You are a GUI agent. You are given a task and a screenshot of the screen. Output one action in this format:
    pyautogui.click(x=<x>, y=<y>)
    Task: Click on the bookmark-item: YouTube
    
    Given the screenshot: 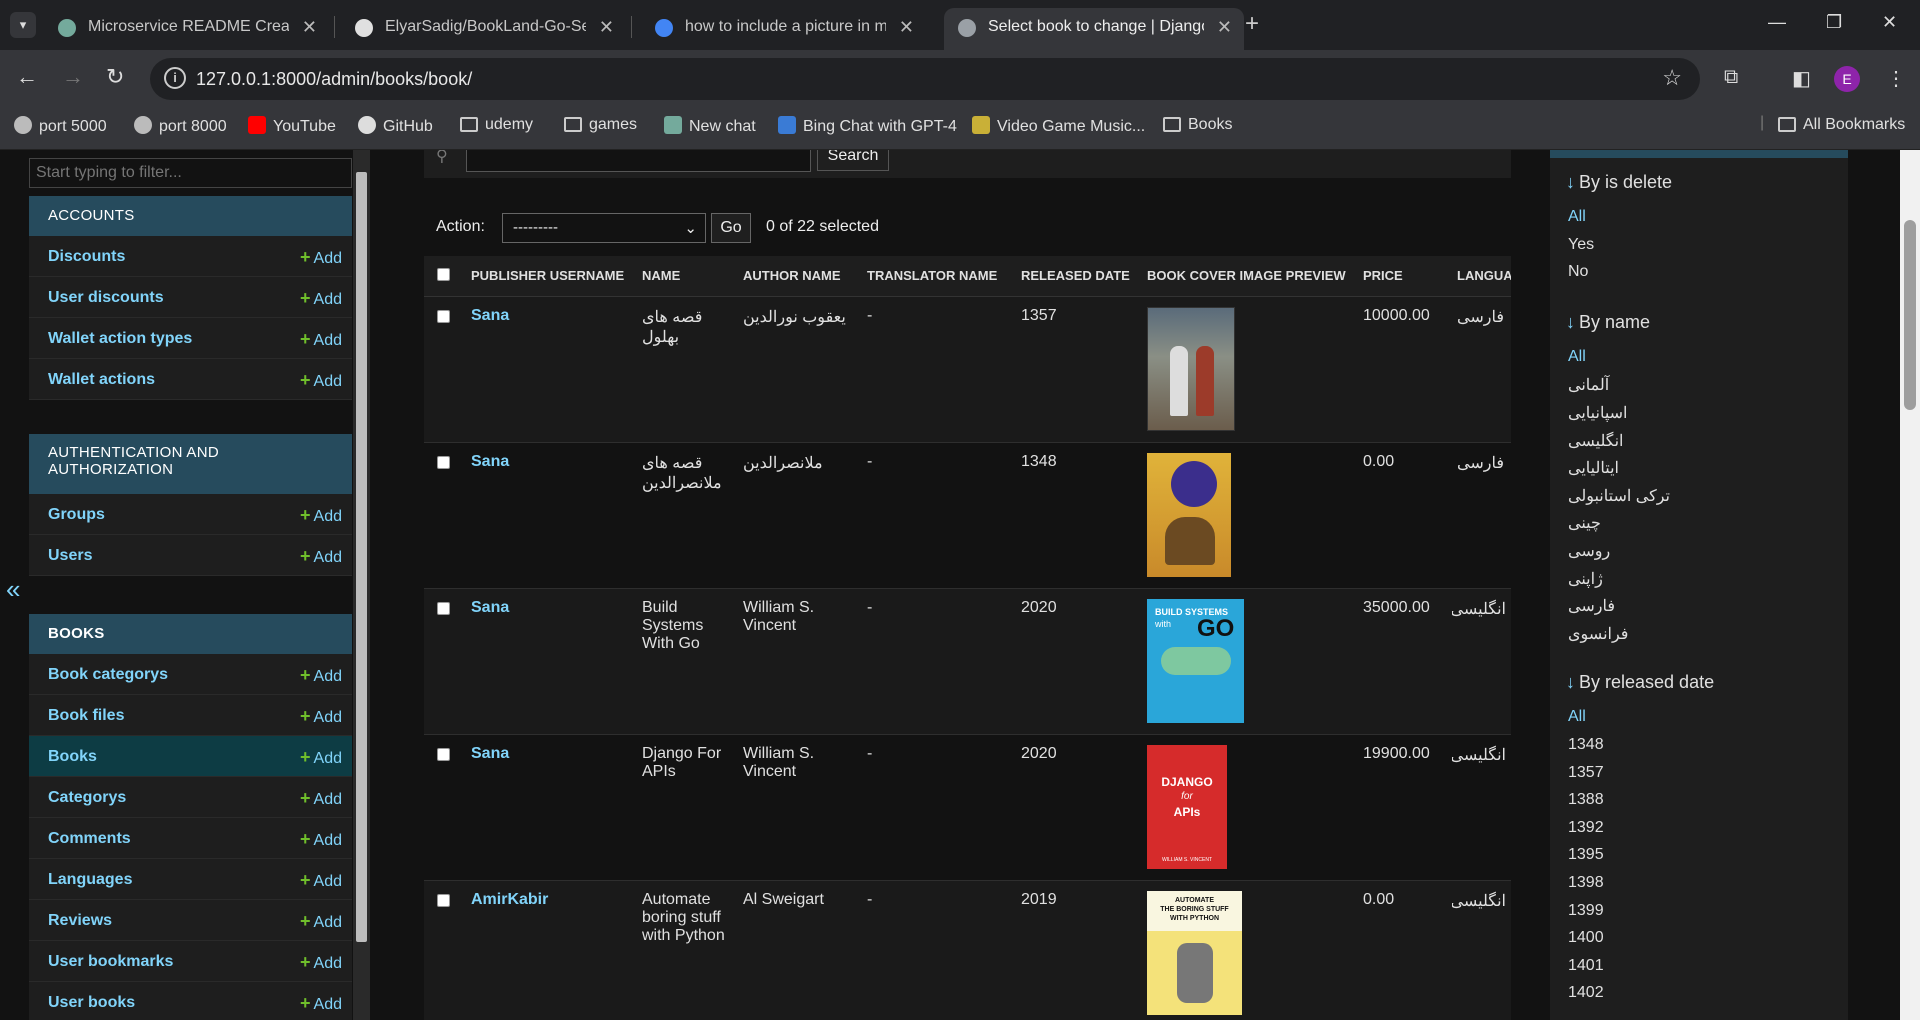 What is the action you would take?
    pyautogui.click(x=292, y=126)
    